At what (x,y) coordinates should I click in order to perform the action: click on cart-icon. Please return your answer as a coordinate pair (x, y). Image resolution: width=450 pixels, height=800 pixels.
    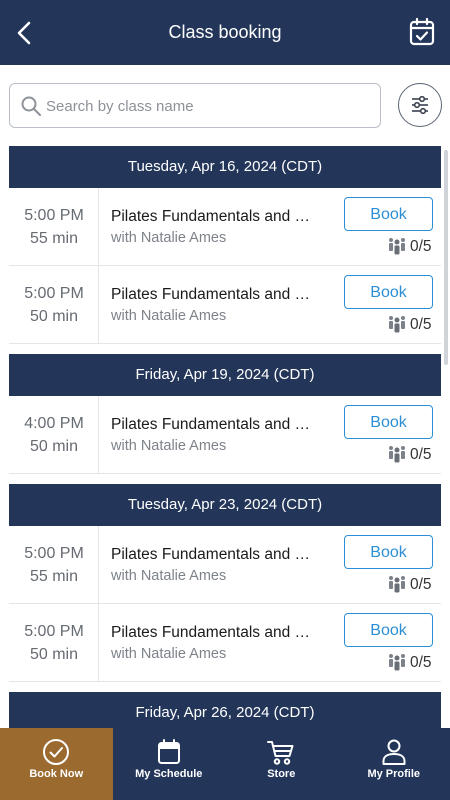
    Looking at the image, I should click on (280, 753).